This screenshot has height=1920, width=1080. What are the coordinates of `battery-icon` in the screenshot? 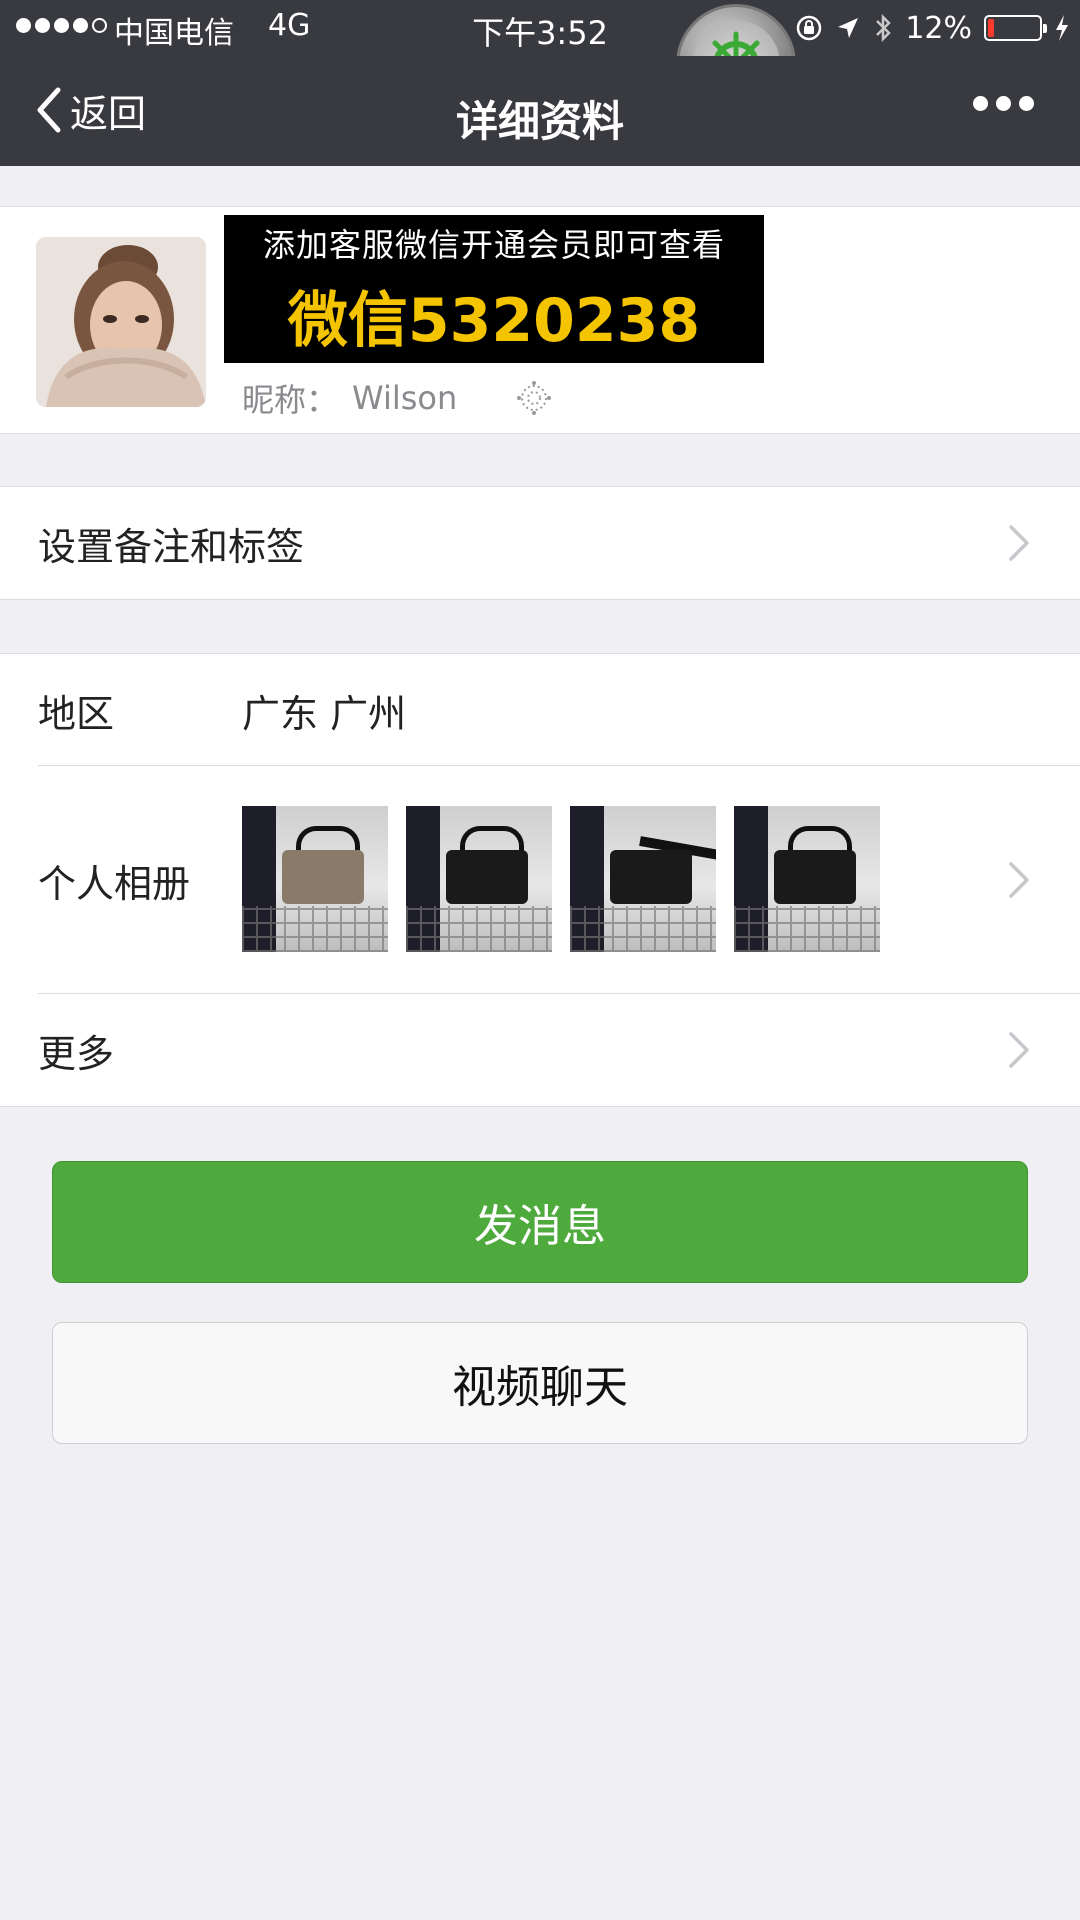 It's located at (1015, 28).